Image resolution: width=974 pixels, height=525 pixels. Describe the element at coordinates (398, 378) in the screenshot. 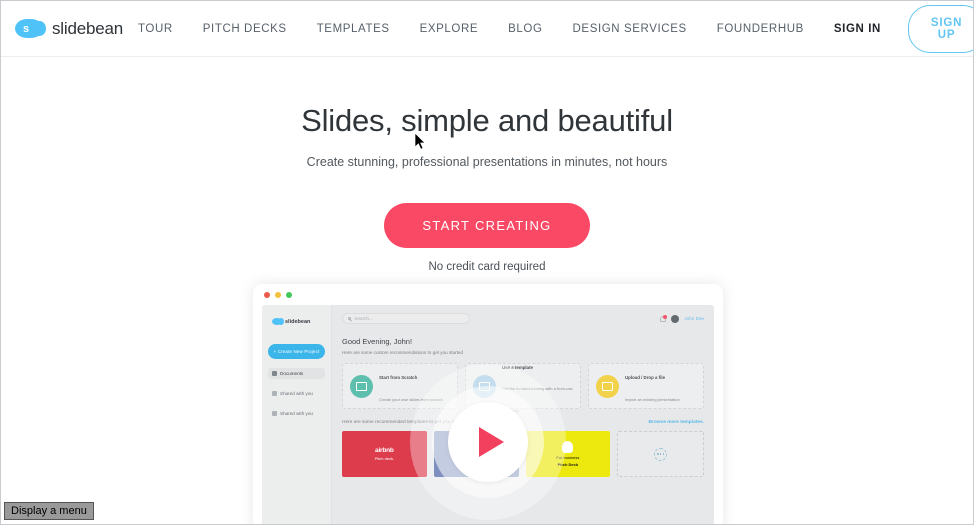

I see `mockup-card-title: Start from Scratch` at that location.